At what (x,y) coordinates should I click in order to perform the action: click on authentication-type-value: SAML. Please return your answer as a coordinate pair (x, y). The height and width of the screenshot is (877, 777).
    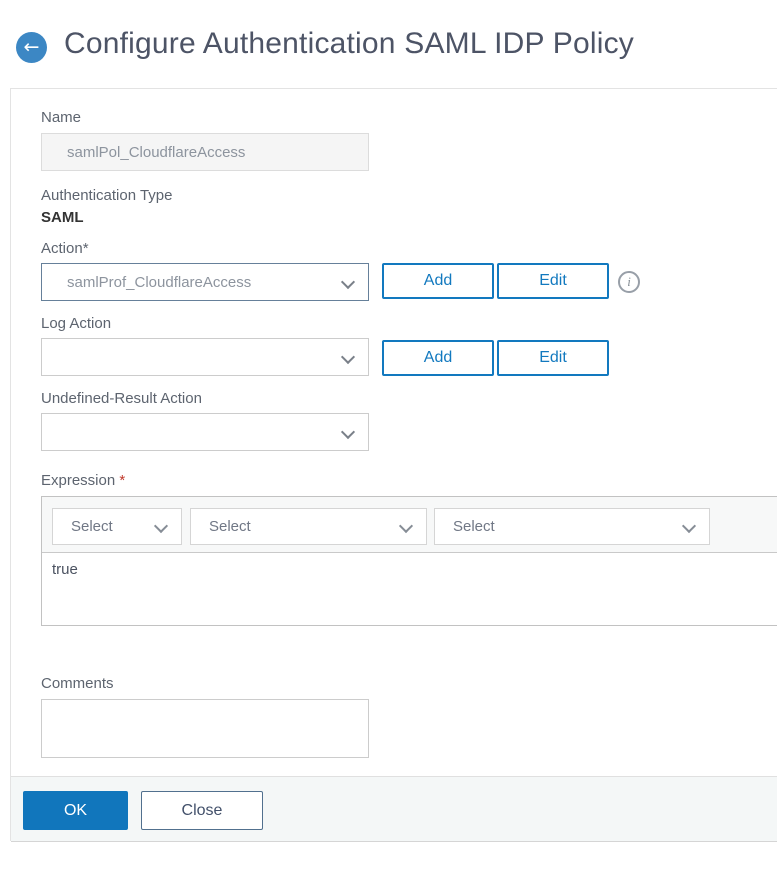
    Looking at the image, I should click on (62, 217).